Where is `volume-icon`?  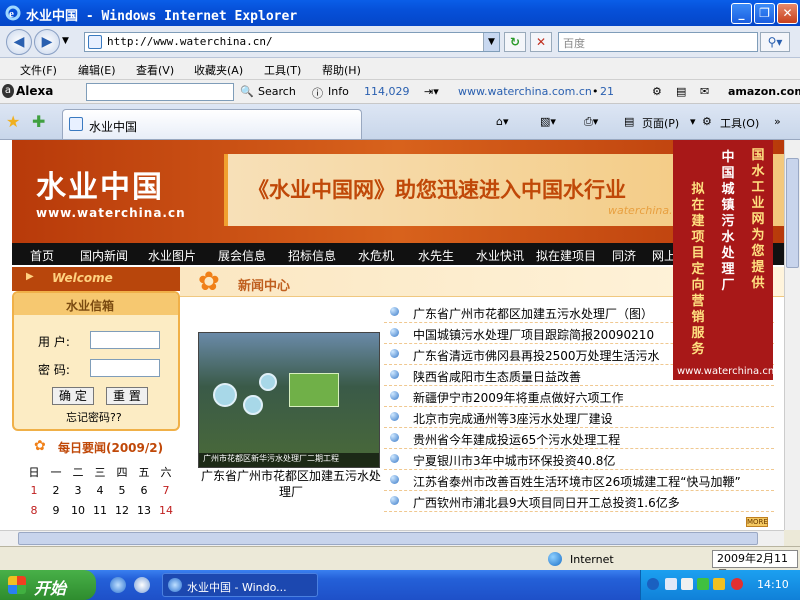 volume-icon is located at coordinates (687, 584).